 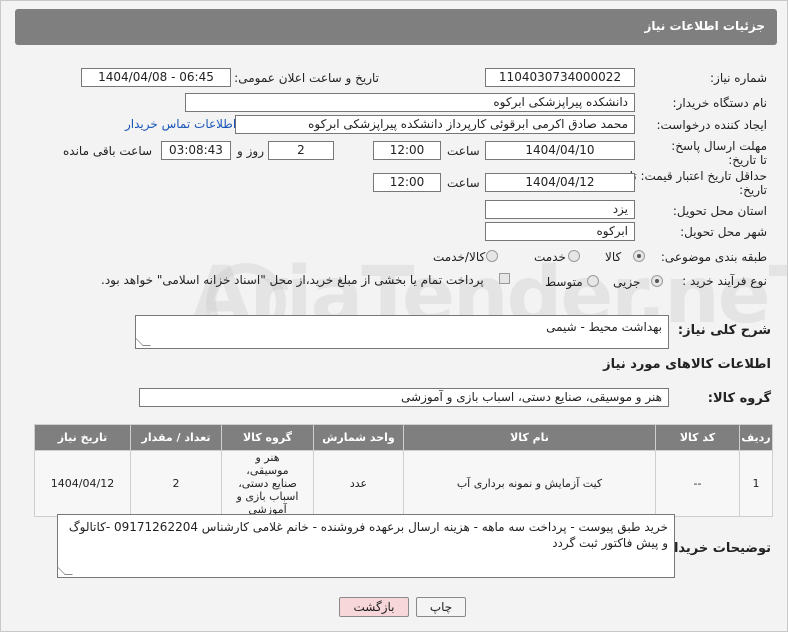 What do you see at coordinates (564, 282) in the screenshot?
I see `purchase-medium-label: متوسط` at bounding box center [564, 282].